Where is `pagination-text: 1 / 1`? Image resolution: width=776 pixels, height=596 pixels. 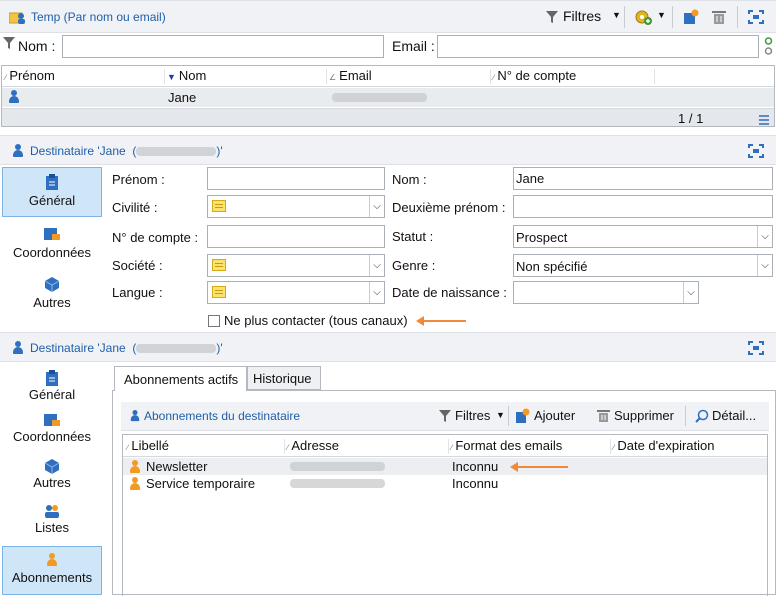 pagination-text: 1 / 1 is located at coordinates (691, 118).